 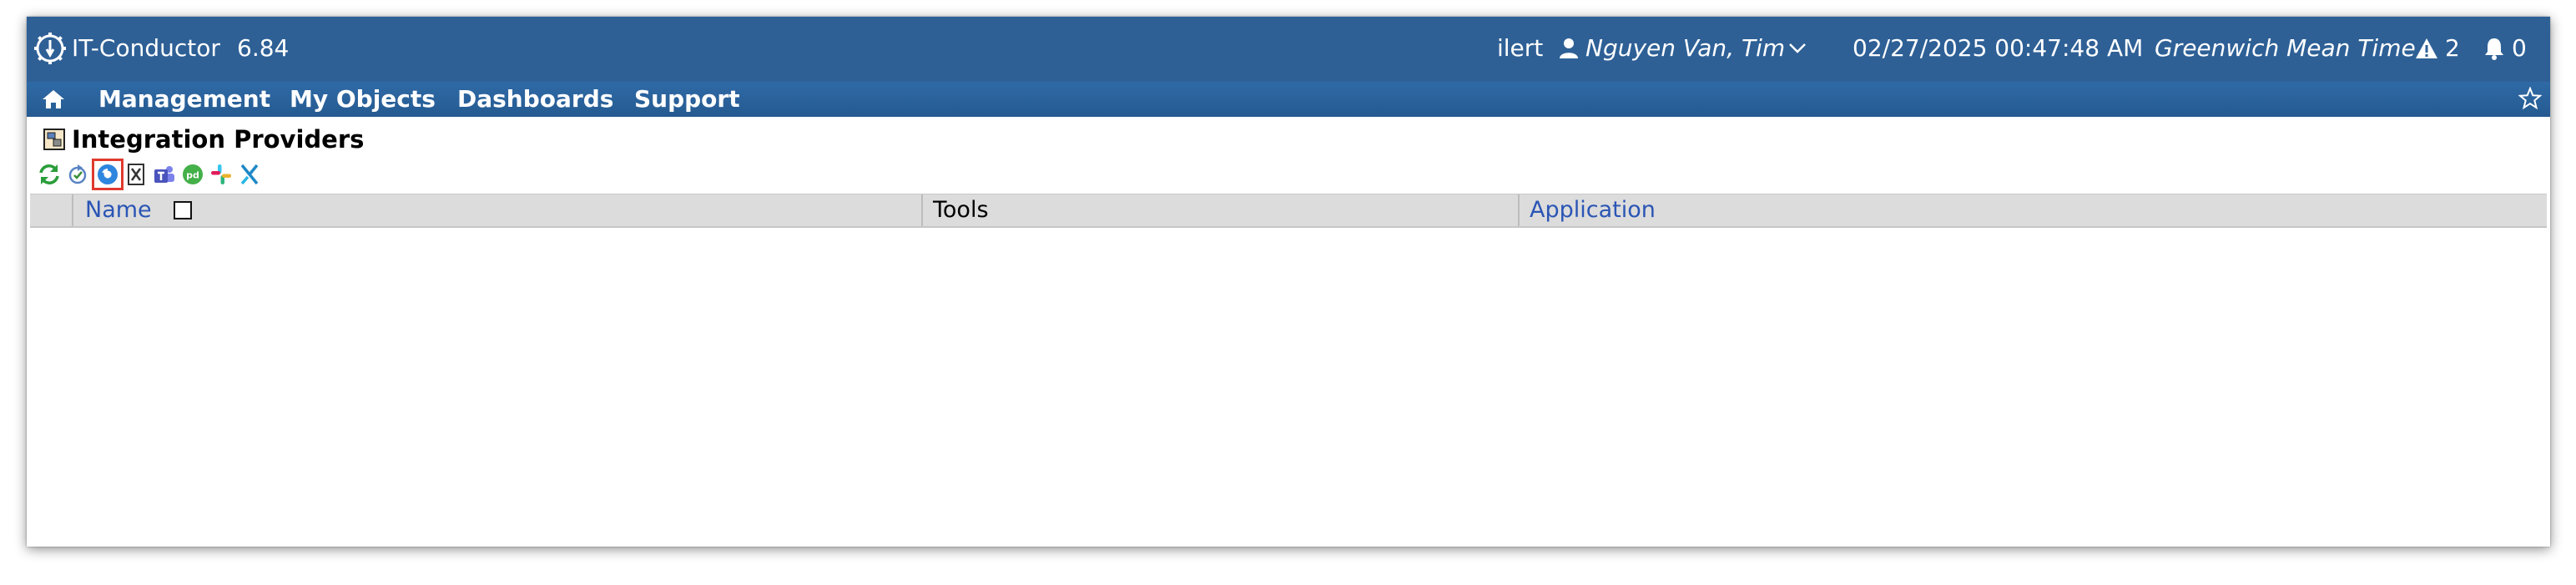 What do you see at coordinates (146, 48) in the screenshot?
I see `app-title: IT-Conductor` at bounding box center [146, 48].